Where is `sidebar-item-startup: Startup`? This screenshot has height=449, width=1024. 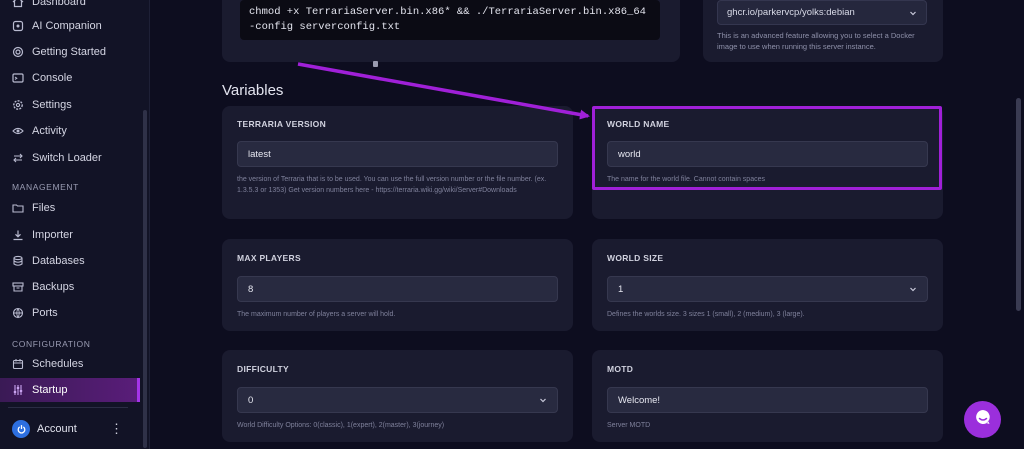 sidebar-item-startup: Startup is located at coordinates (70, 390).